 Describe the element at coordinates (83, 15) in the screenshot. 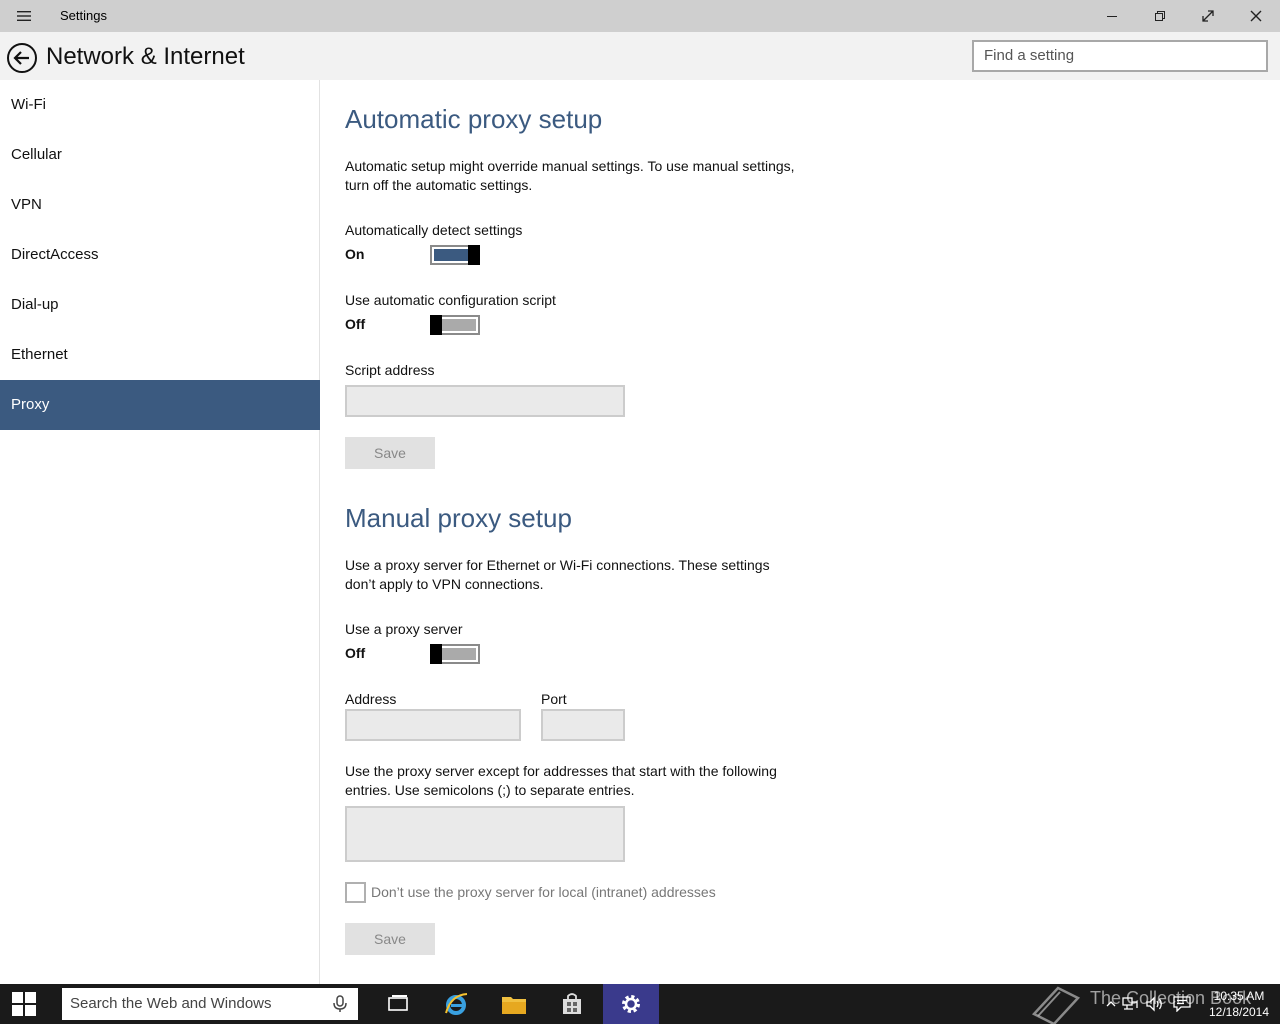

I see `app-title: Settings` at that location.